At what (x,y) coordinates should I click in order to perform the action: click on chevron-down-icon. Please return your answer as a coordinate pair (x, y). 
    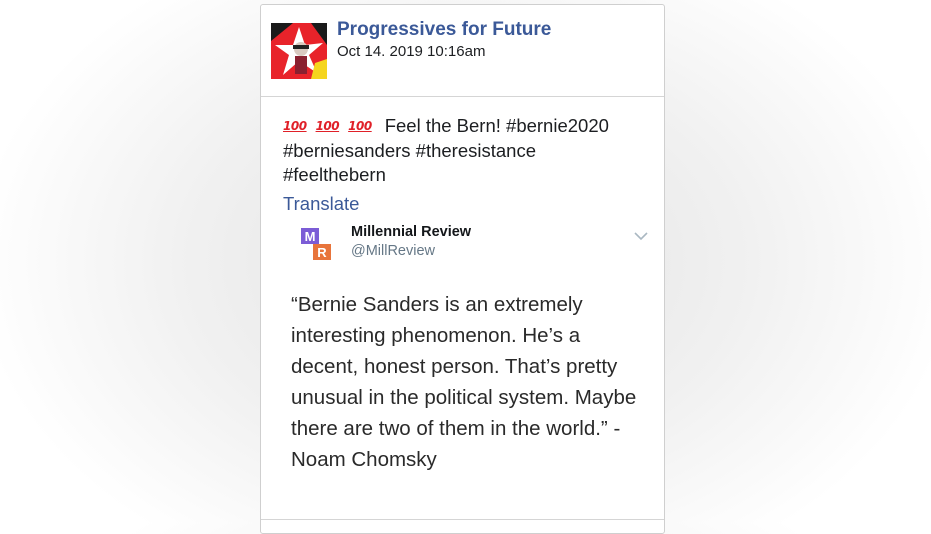
    Looking at the image, I should click on (641, 236).